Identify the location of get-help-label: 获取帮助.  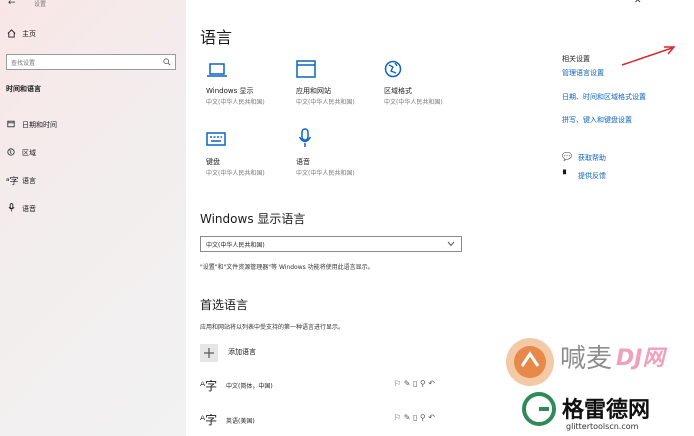
(592, 158).